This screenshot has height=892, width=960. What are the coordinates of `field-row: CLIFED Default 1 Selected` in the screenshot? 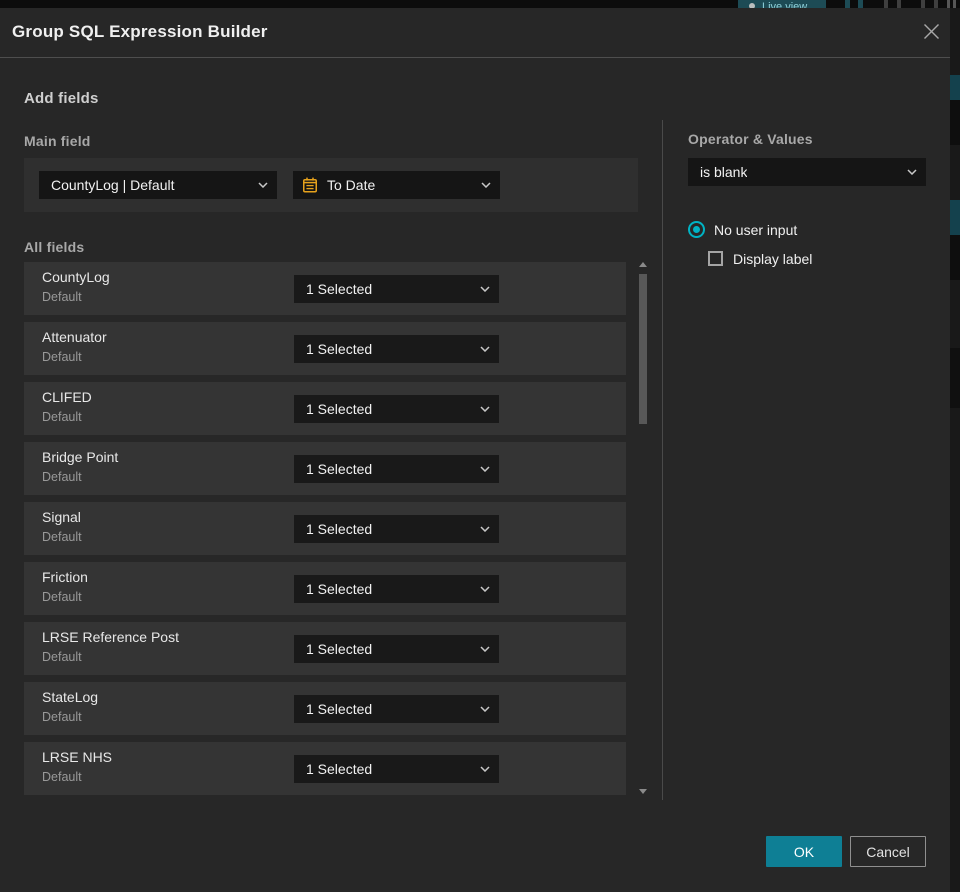 It's located at (325, 408).